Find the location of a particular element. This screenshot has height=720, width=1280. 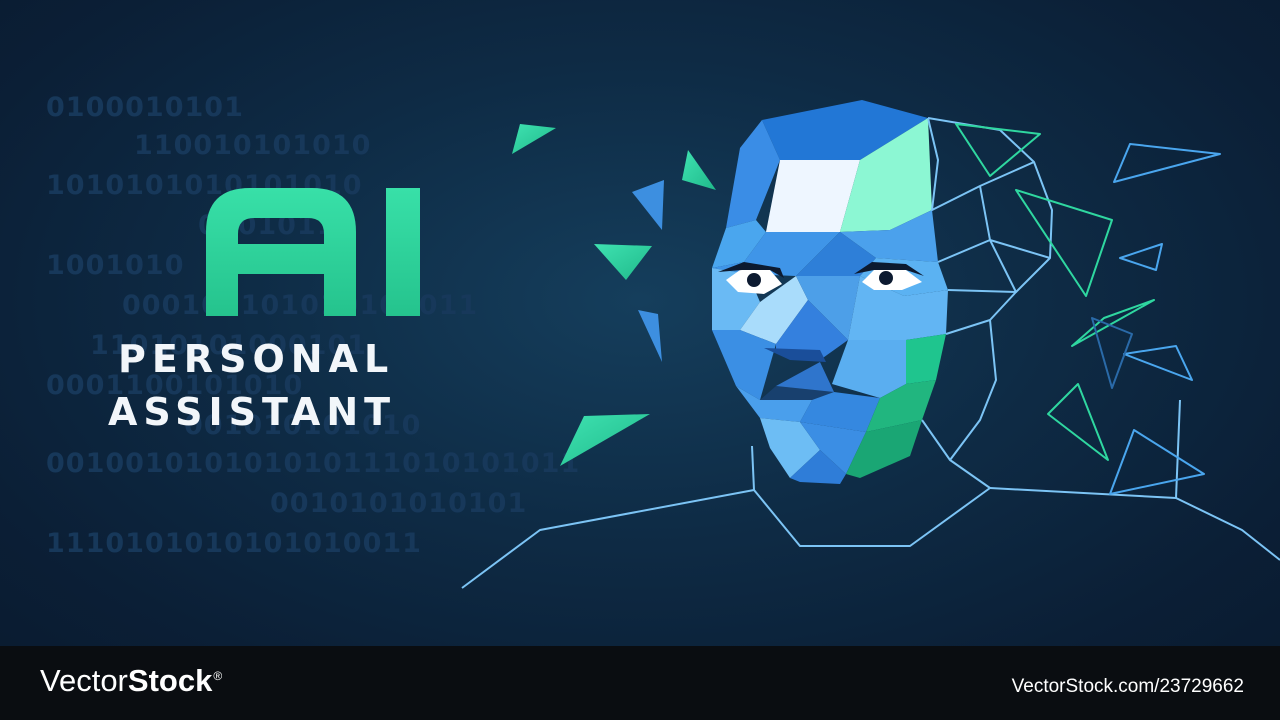

watermark-footer: VectorStock® VectorStock.com/23729662 is located at coordinates (640, 683).